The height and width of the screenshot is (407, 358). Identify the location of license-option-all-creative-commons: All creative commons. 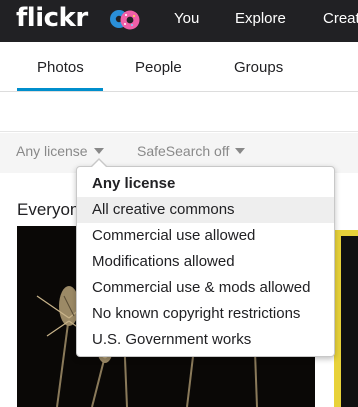
(205, 210).